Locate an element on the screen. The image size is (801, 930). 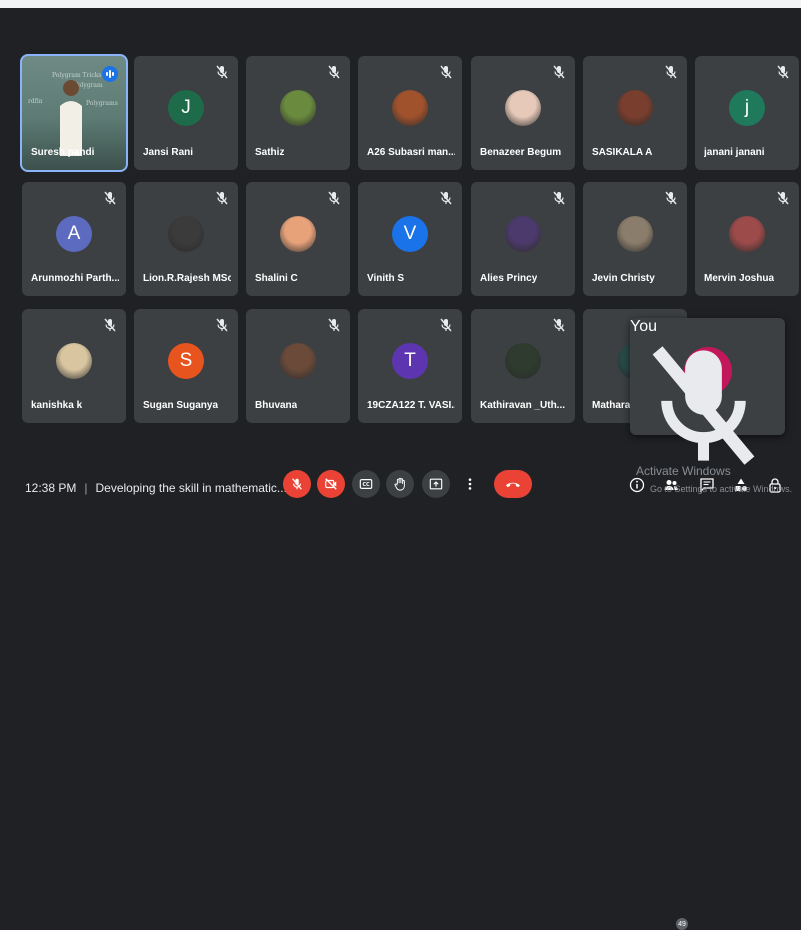
activate-windows-title: Activate Windows is located at coordinates (683, 471).